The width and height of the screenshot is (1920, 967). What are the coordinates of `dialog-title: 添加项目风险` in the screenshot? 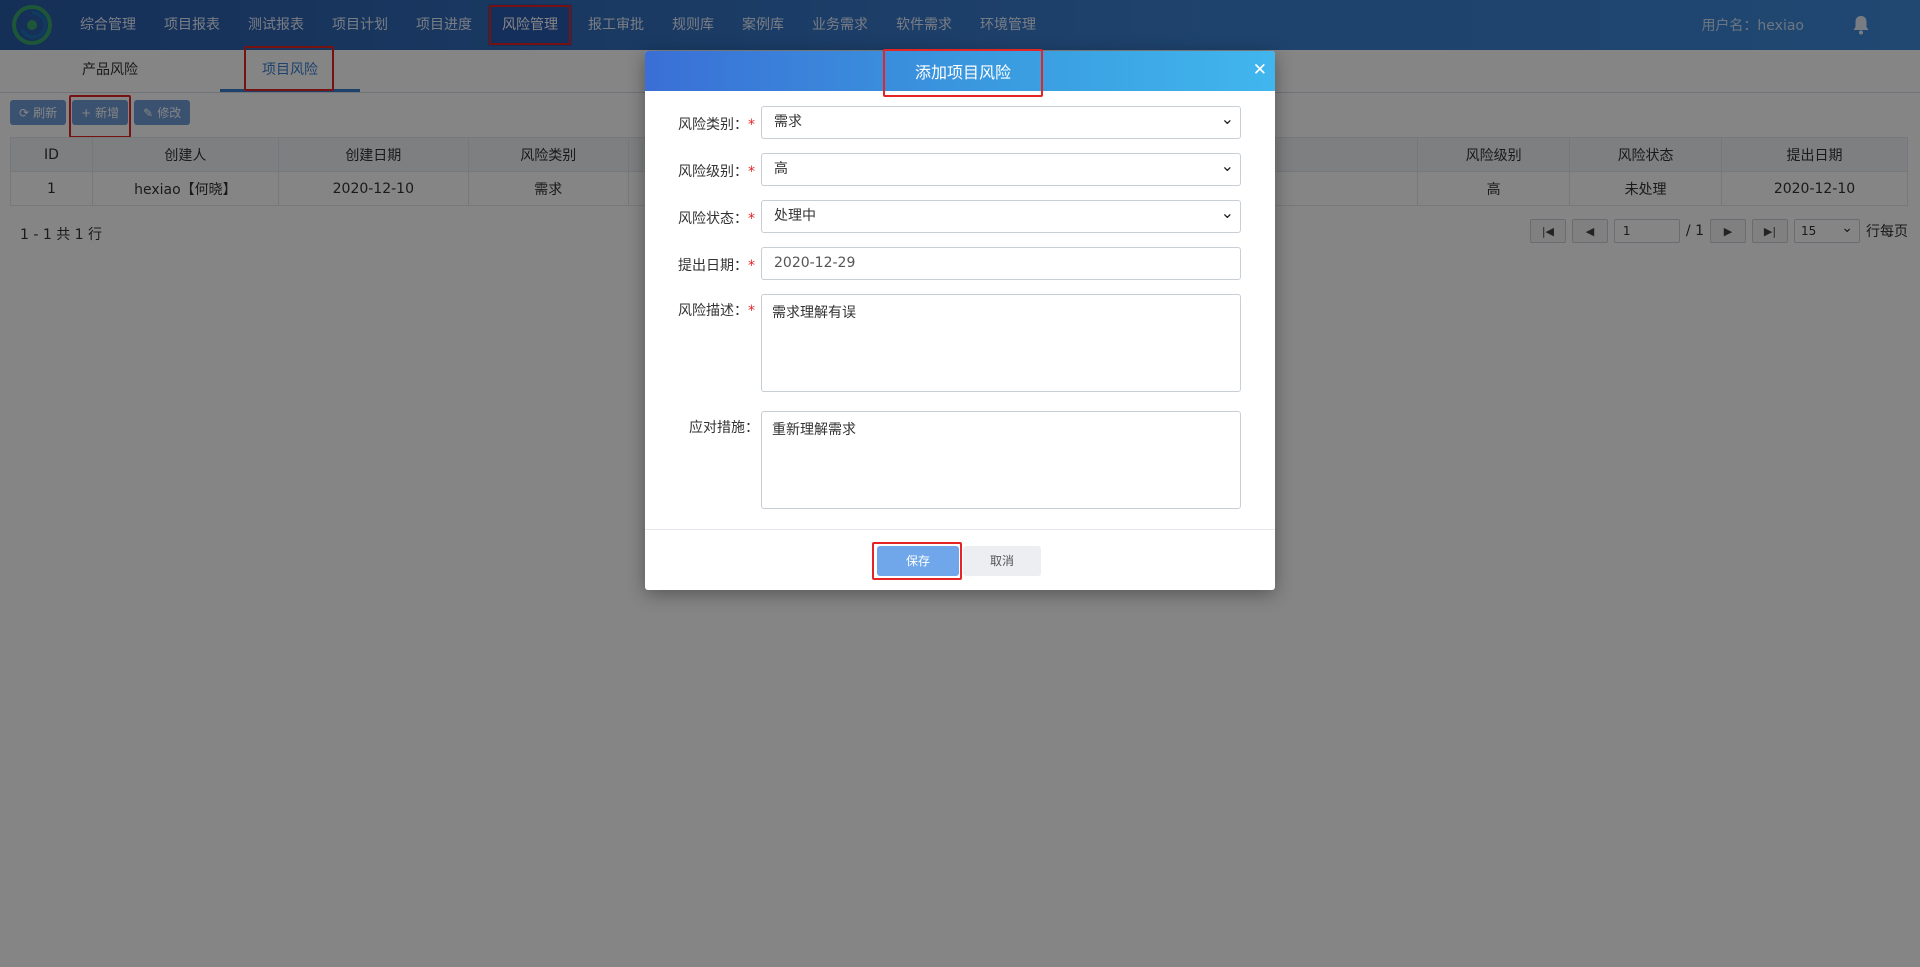 It's located at (963, 73).